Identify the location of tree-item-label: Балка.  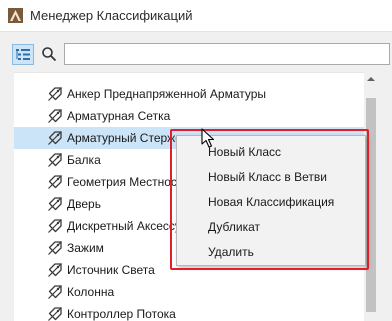
(84, 160).